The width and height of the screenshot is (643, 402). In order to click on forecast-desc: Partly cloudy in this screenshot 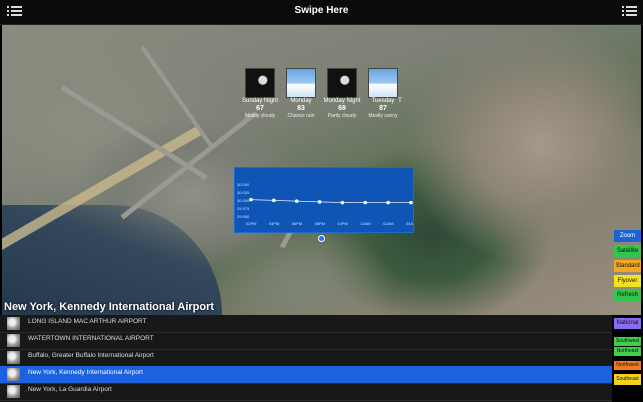, I will do `click(342, 116)`.